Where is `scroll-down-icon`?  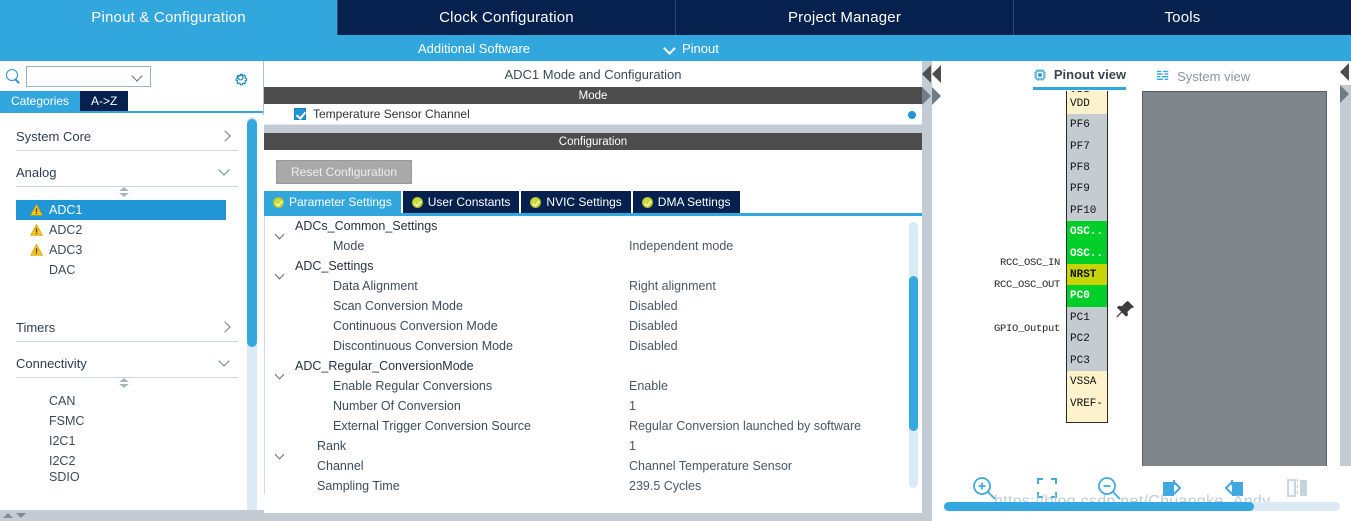 scroll-down-icon is located at coordinates (21, 515).